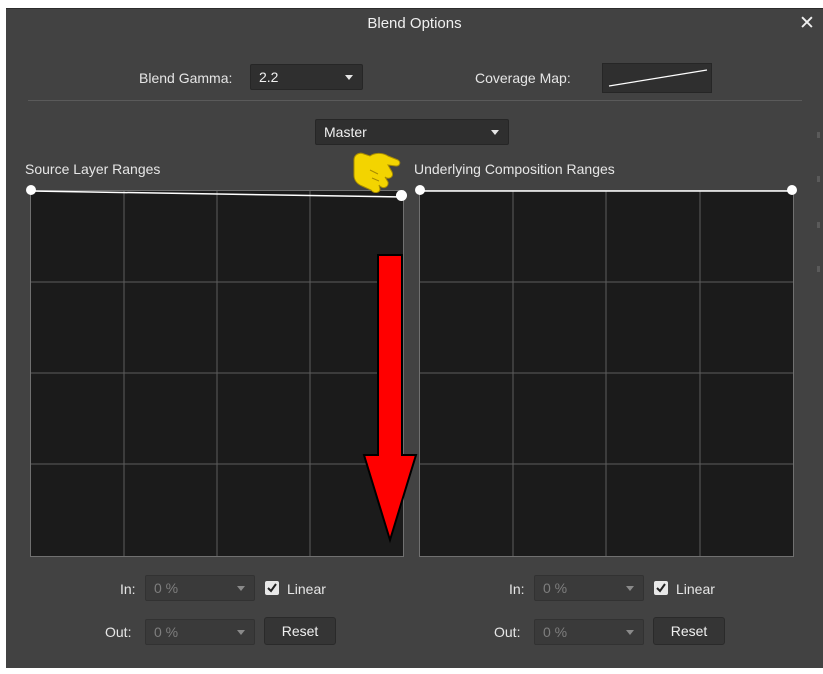 This screenshot has width=823, height=674. What do you see at coordinates (128, 589) in the screenshot?
I see `source-in-label: In:` at bounding box center [128, 589].